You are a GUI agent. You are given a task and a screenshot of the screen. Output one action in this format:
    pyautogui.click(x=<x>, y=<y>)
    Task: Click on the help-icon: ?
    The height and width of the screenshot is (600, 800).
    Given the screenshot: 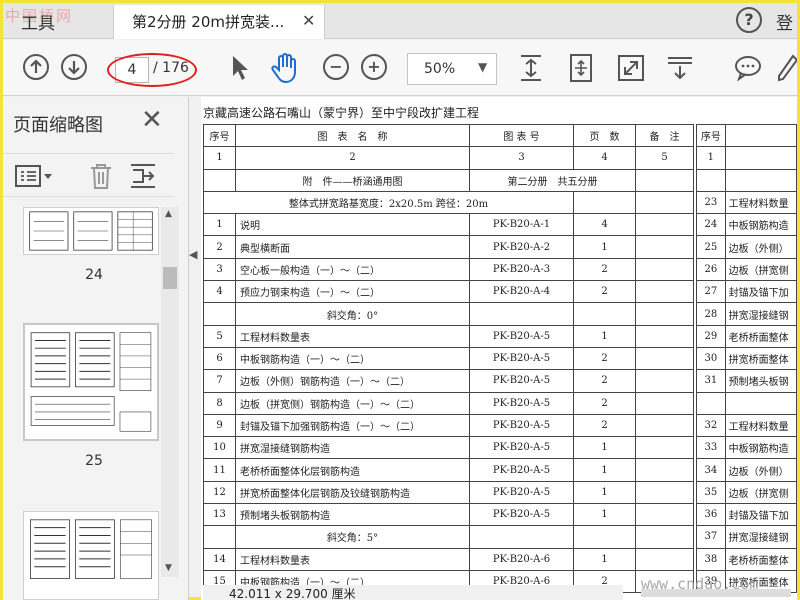 What is the action you would take?
    pyautogui.click(x=749, y=20)
    